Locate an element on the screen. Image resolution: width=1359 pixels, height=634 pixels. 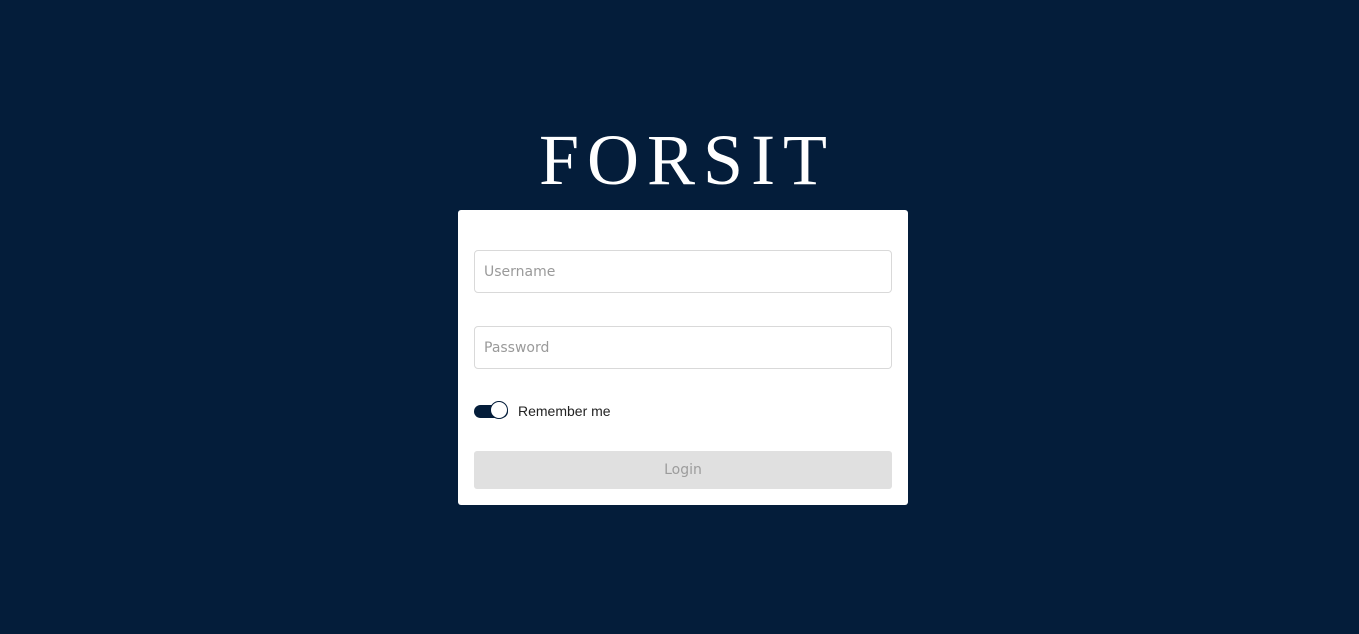
remember-me-toggle is located at coordinates (492, 411).